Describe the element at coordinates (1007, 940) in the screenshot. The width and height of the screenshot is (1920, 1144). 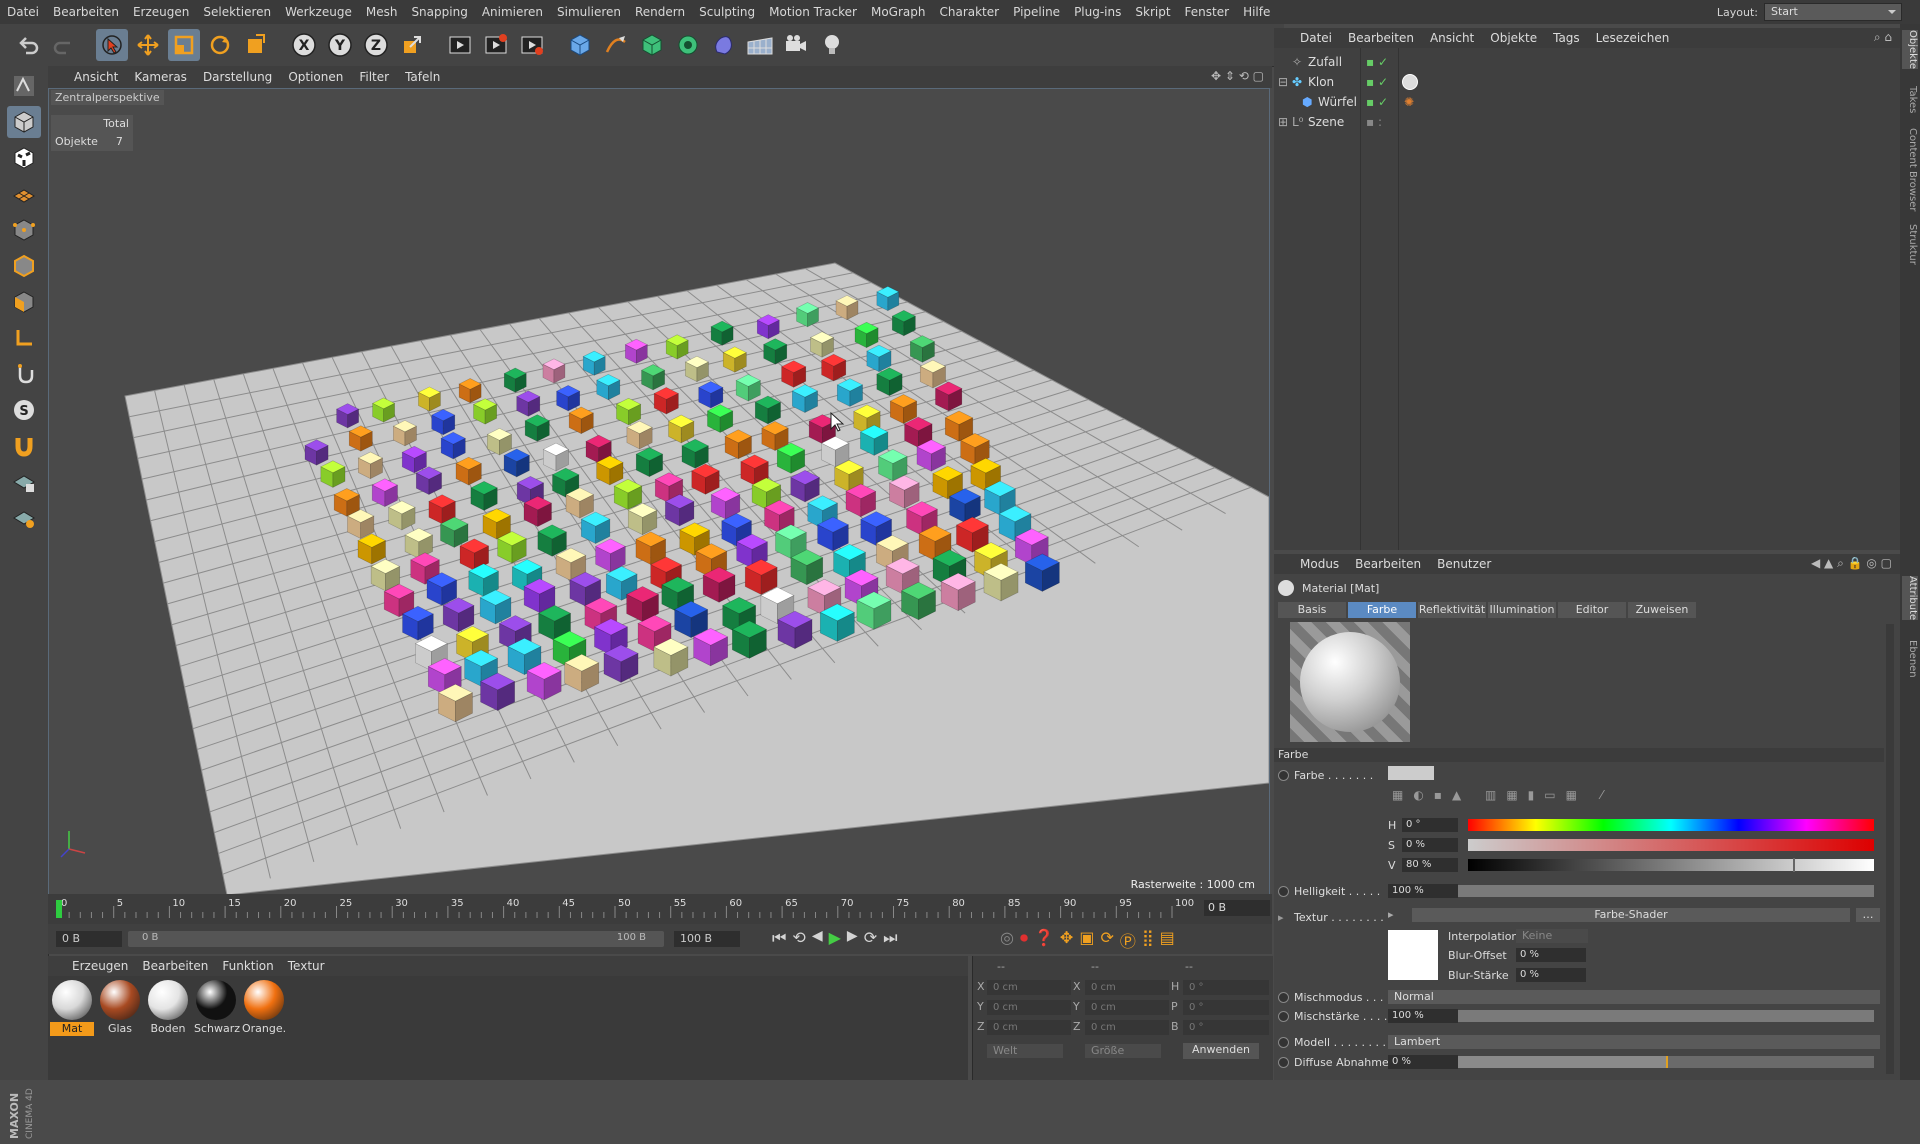
I see `motion-record-icon: ◎` at that location.